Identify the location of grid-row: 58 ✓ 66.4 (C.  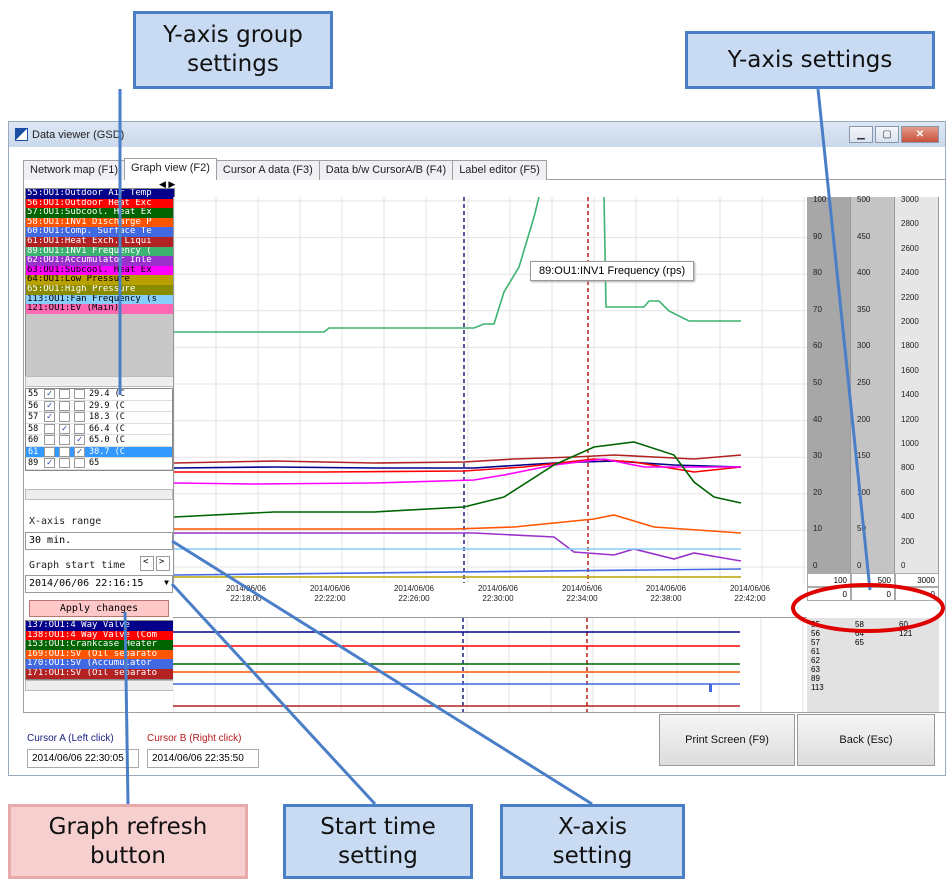
(99, 429).